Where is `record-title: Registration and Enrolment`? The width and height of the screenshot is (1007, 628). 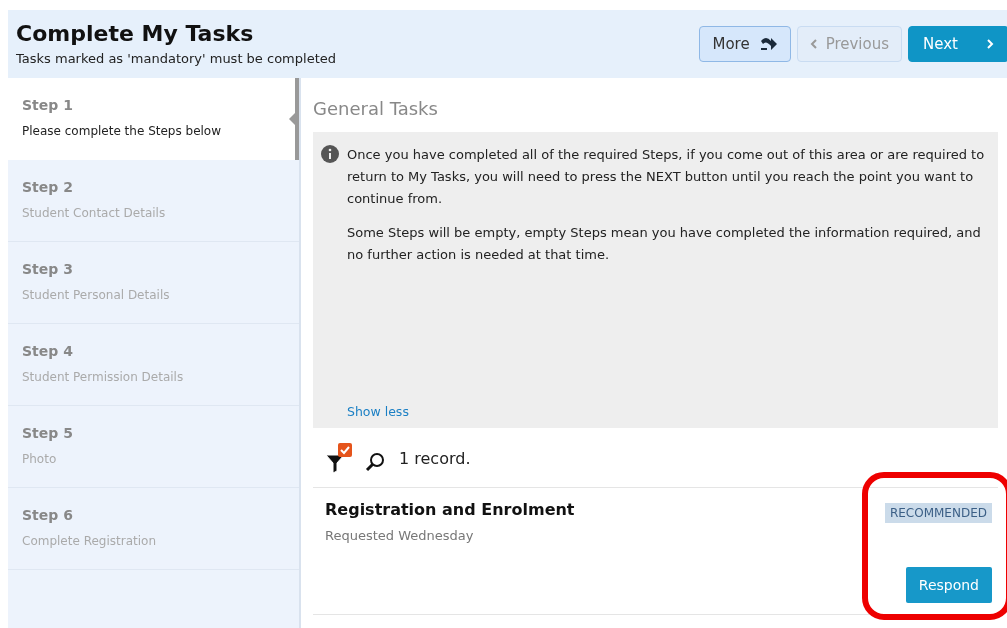
record-title: Registration and Enrolment is located at coordinates (450, 510).